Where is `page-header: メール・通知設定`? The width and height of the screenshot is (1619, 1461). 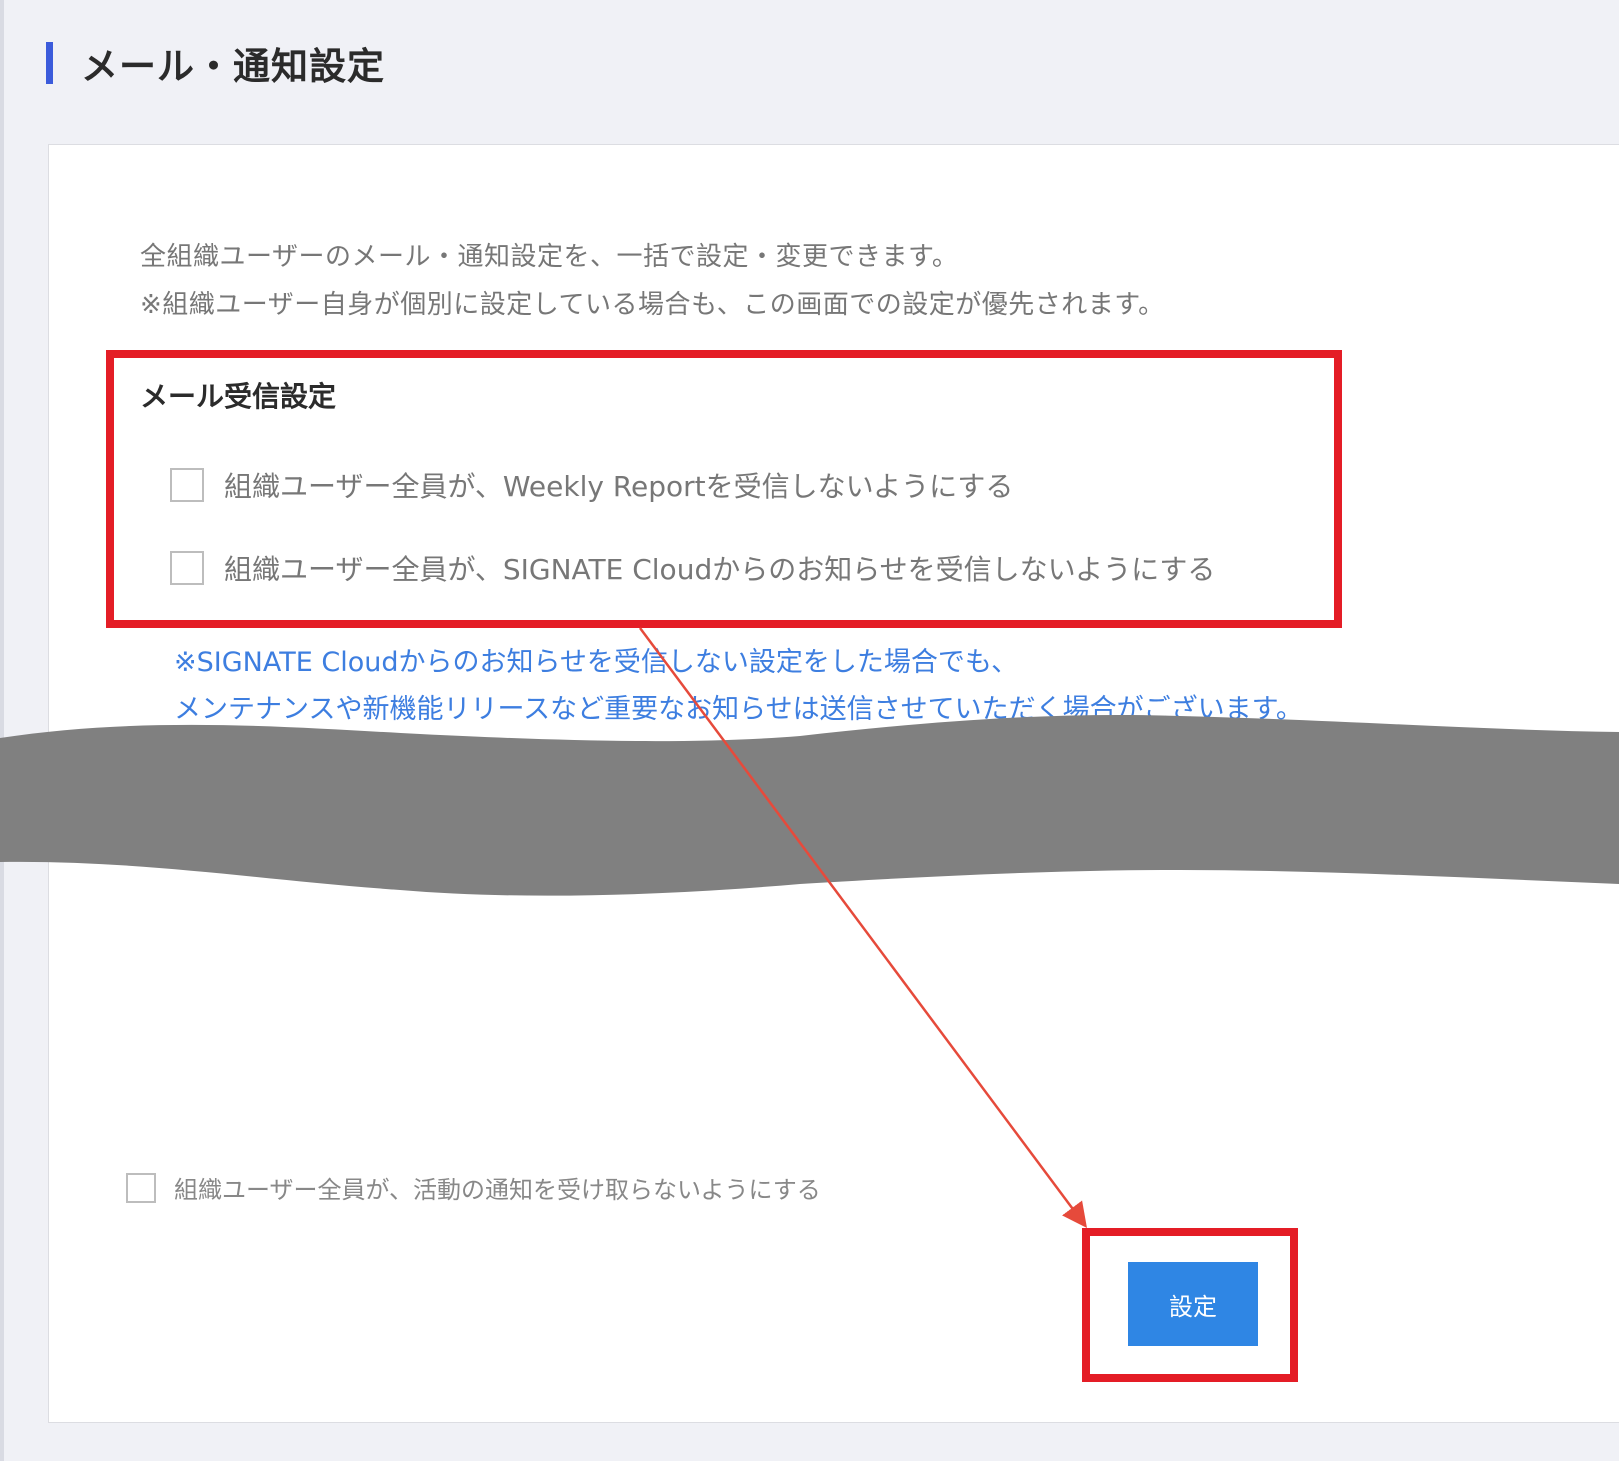 page-header: メール・通知設定 is located at coordinates (215, 63).